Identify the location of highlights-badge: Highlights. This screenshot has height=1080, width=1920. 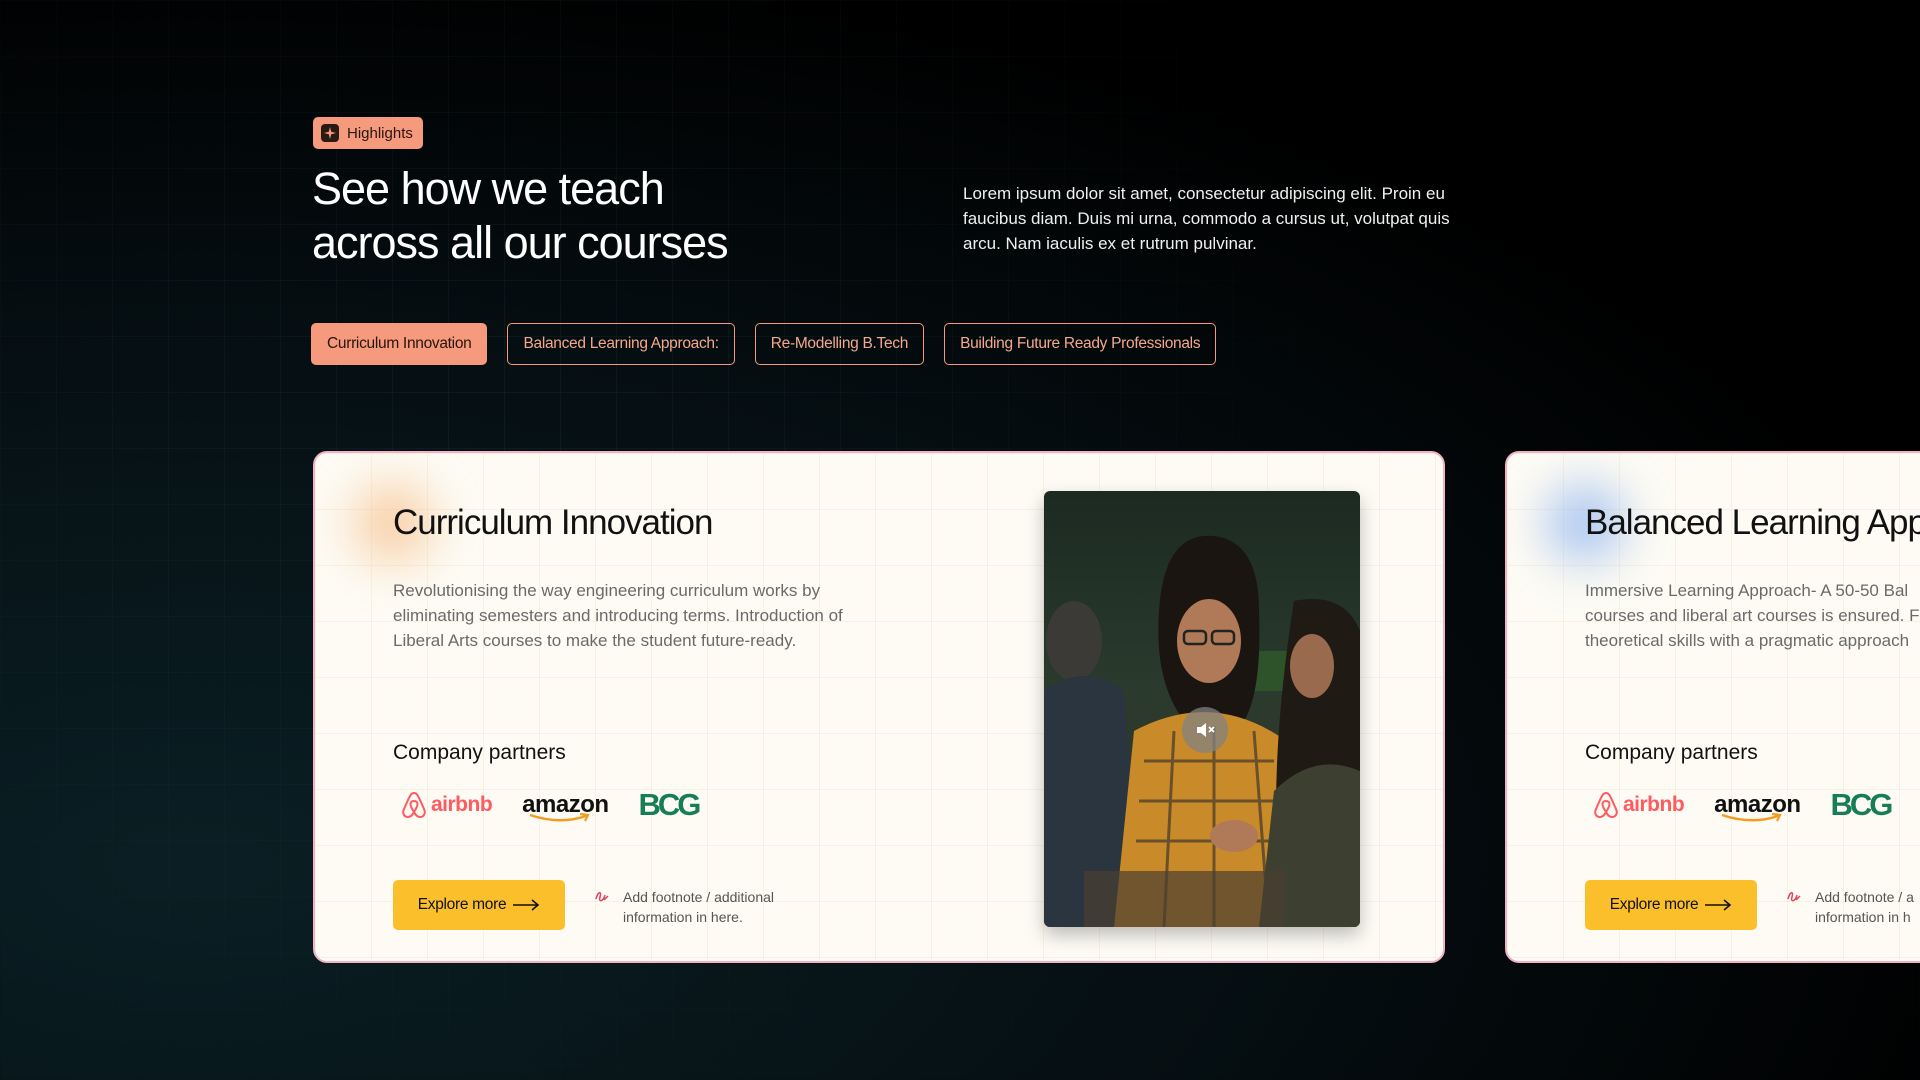
(368, 133).